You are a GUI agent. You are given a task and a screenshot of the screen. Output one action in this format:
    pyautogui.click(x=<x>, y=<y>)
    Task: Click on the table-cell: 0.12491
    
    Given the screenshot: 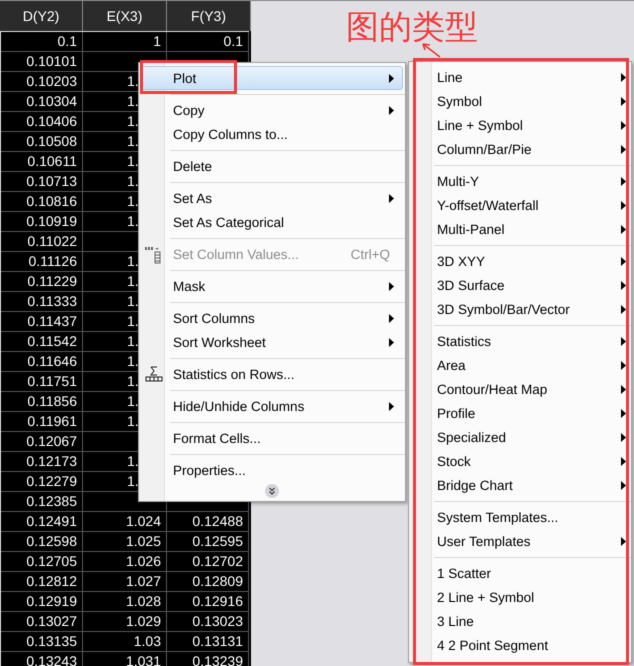 What is the action you would take?
    pyautogui.click(x=42, y=522)
    